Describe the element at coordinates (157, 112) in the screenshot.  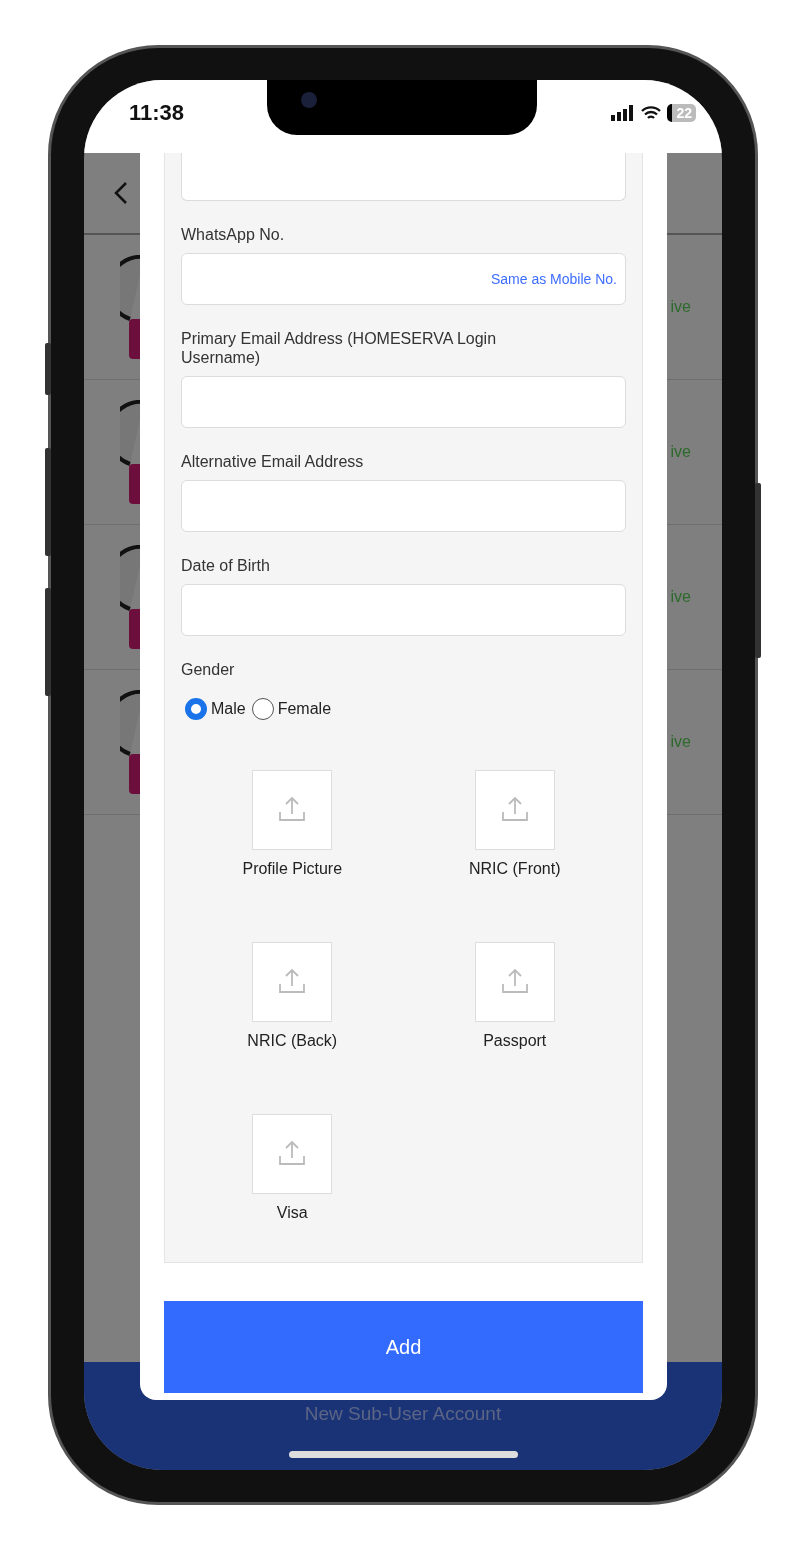
I see `status-time: 11:38` at that location.